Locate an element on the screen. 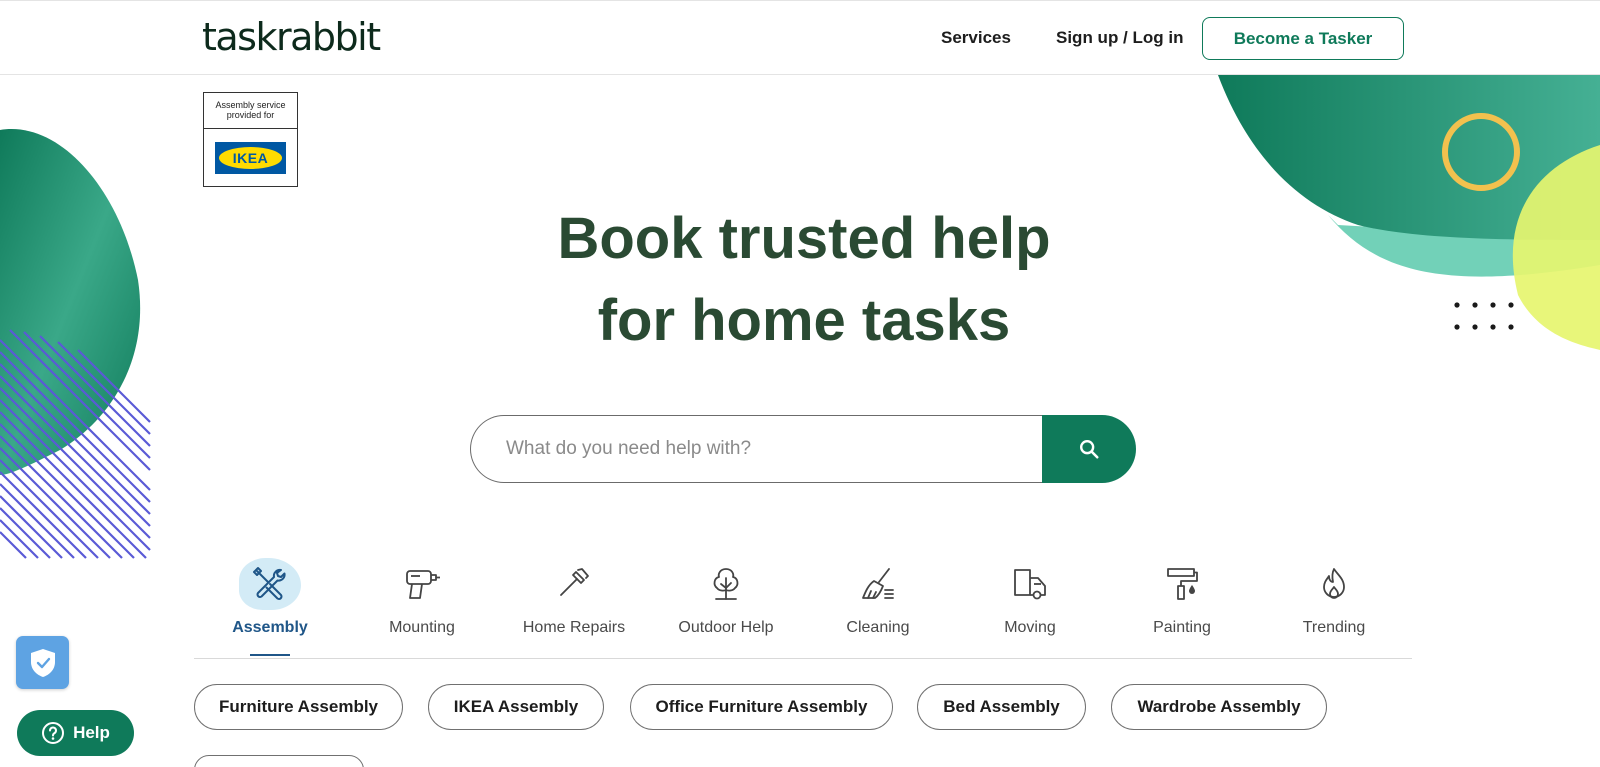 This screenshot has height=767, width=1600. privacy-shield-button is located at coordinates (42, 662).